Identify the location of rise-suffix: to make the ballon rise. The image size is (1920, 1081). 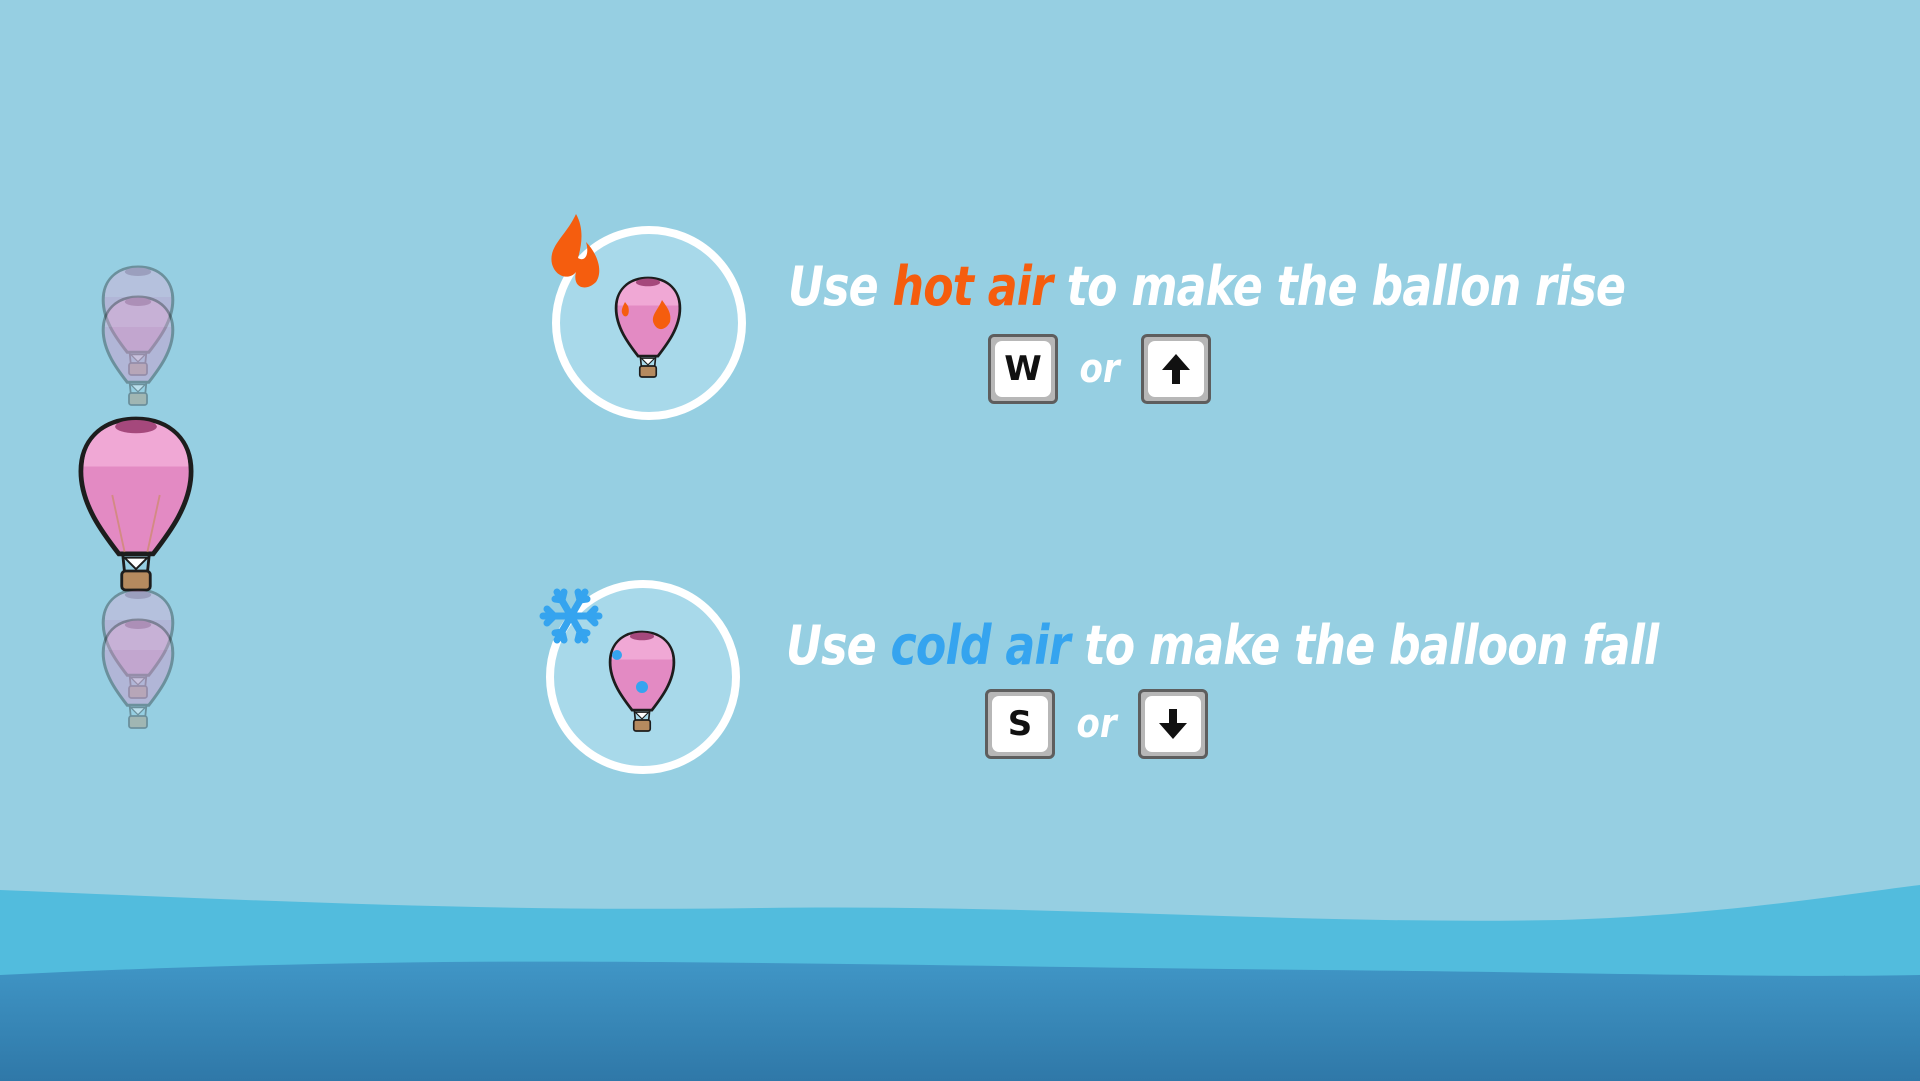
(1346, 286).